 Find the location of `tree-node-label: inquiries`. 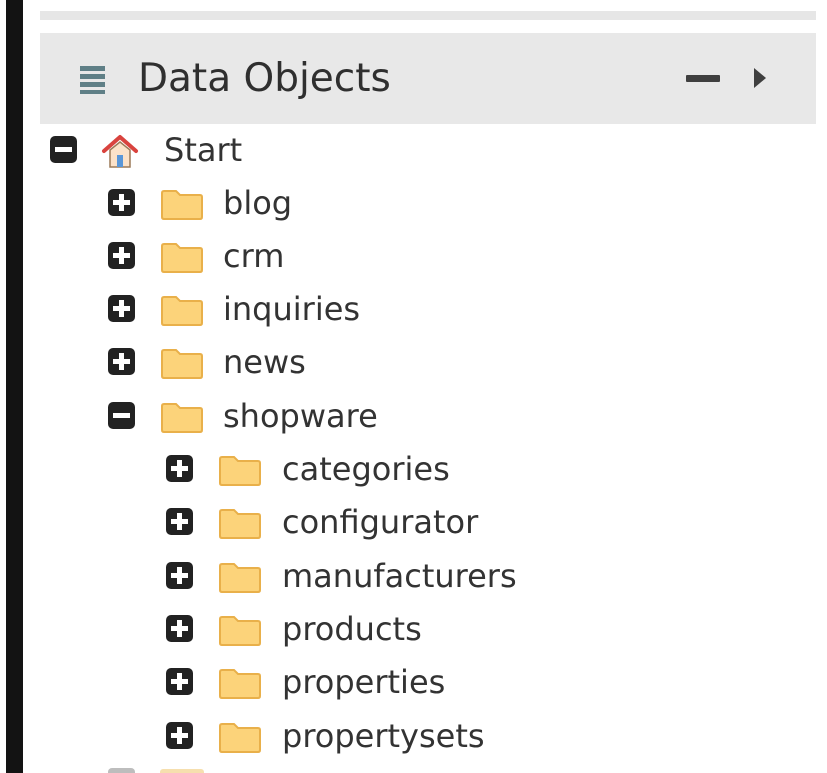

tree-node-label: inquiries is located at coordinates (292, 309).